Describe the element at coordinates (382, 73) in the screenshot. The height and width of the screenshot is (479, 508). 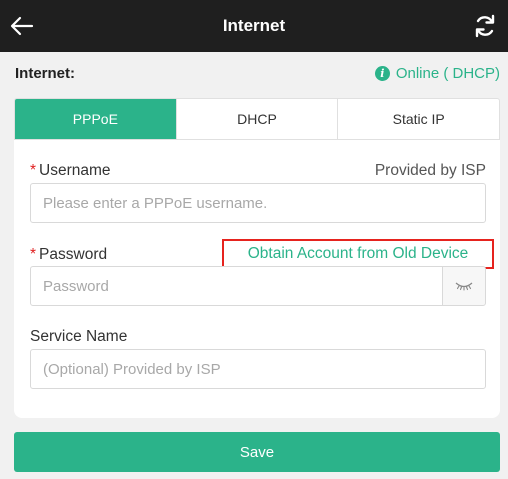
I see `info-icon: i` at that location.